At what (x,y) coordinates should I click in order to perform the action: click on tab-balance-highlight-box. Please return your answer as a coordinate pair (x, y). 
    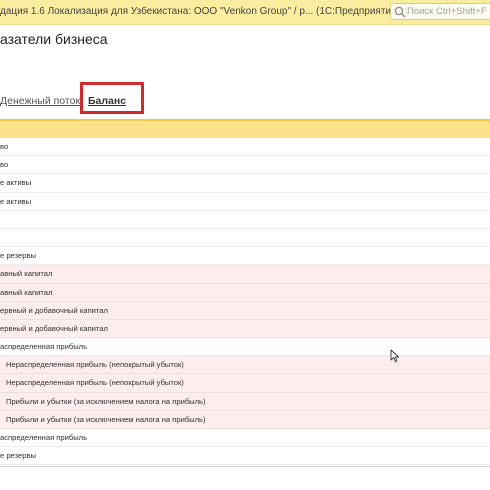
    Looking at the image, I should click on (112, 98).